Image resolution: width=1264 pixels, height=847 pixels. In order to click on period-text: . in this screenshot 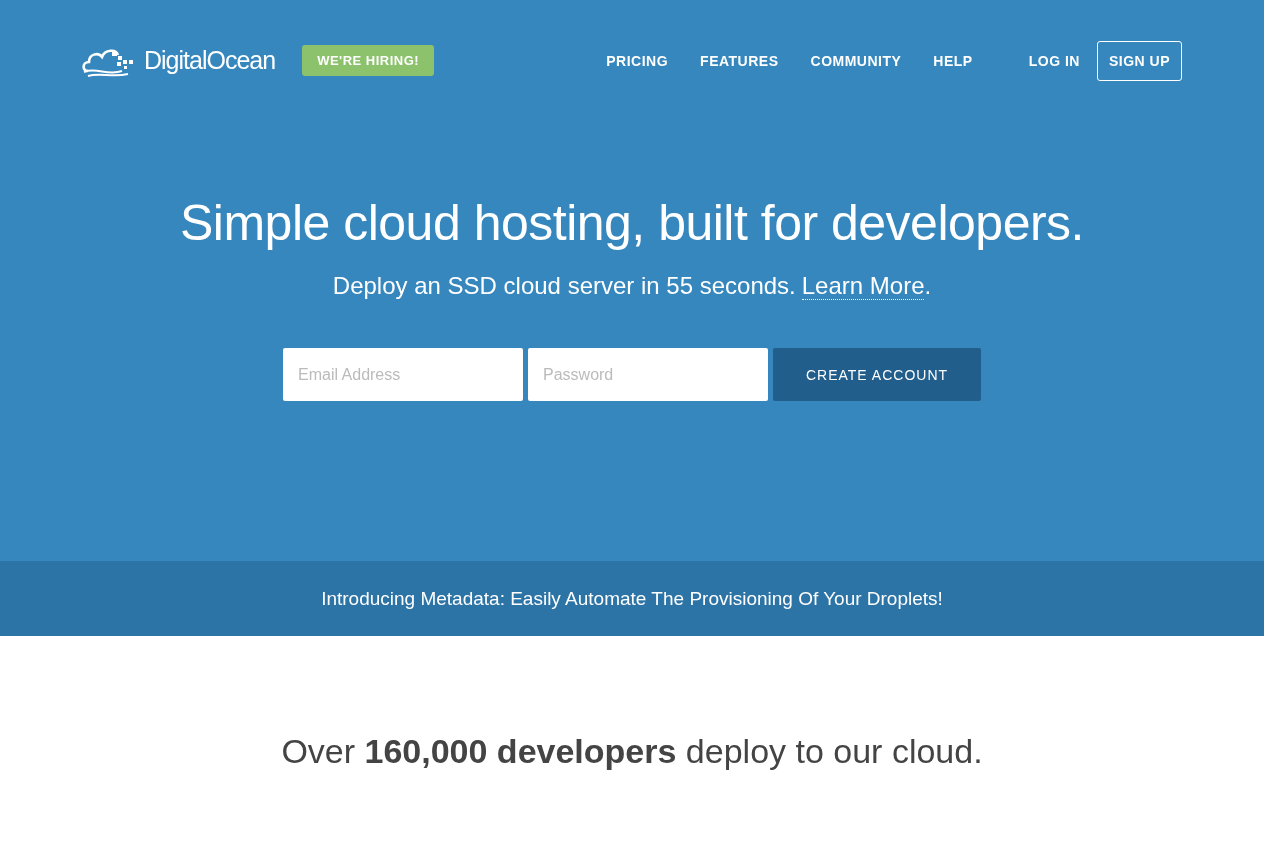, I will do `click(928, 285)`.